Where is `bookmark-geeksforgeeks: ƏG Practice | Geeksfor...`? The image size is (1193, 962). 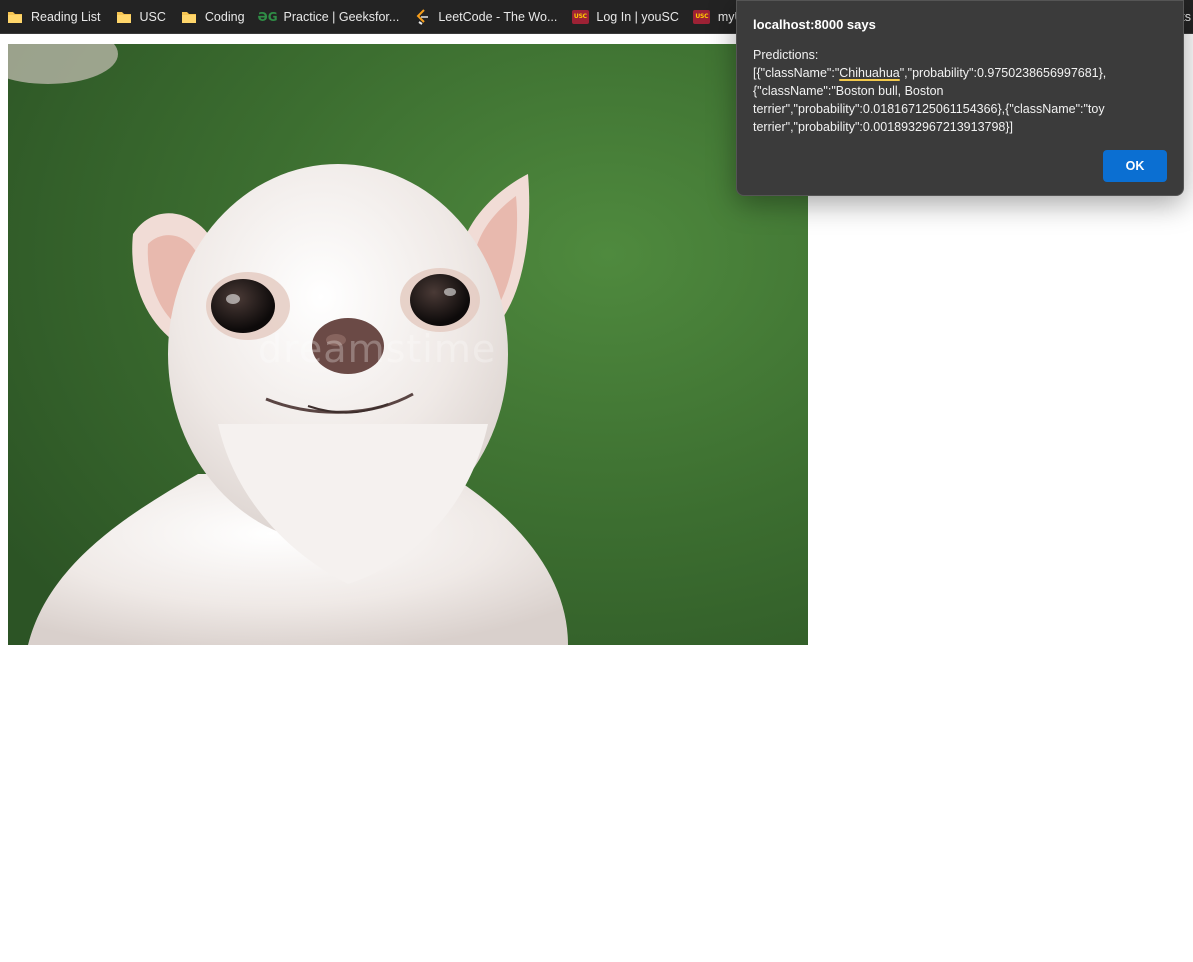
bookmark-geeksforgeeks: ƏG Practice | Geeksfor... is located at coordinates (330, 17).